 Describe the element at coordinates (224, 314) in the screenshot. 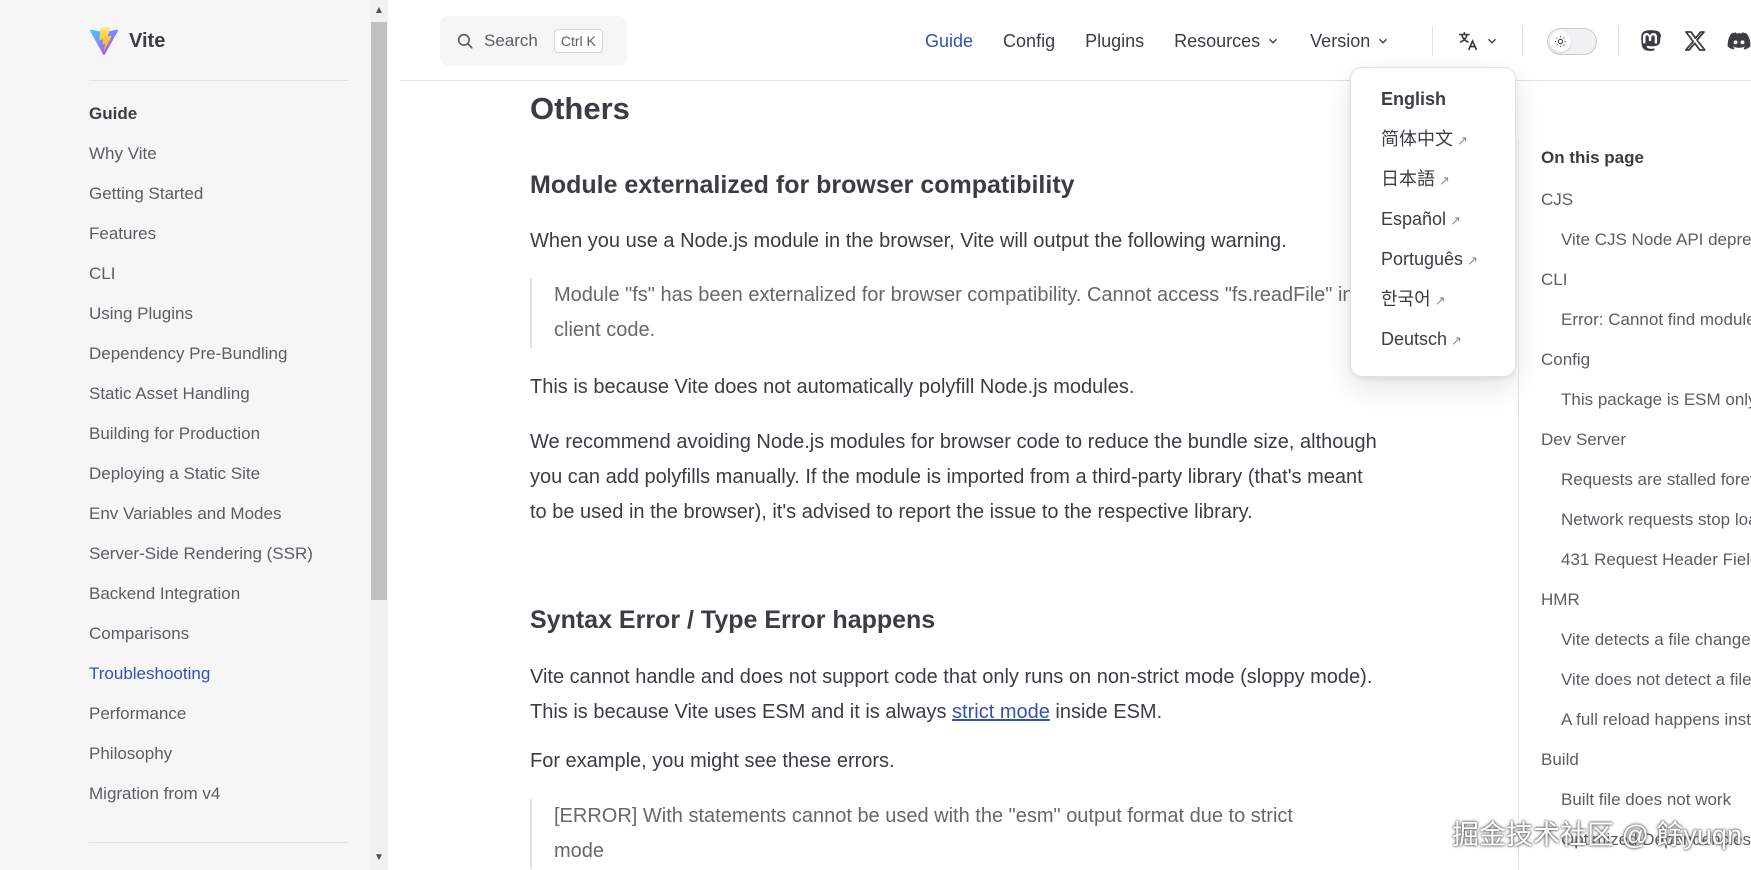

I see `sidebar-item-using-plugins: Using Plugins` at that location.